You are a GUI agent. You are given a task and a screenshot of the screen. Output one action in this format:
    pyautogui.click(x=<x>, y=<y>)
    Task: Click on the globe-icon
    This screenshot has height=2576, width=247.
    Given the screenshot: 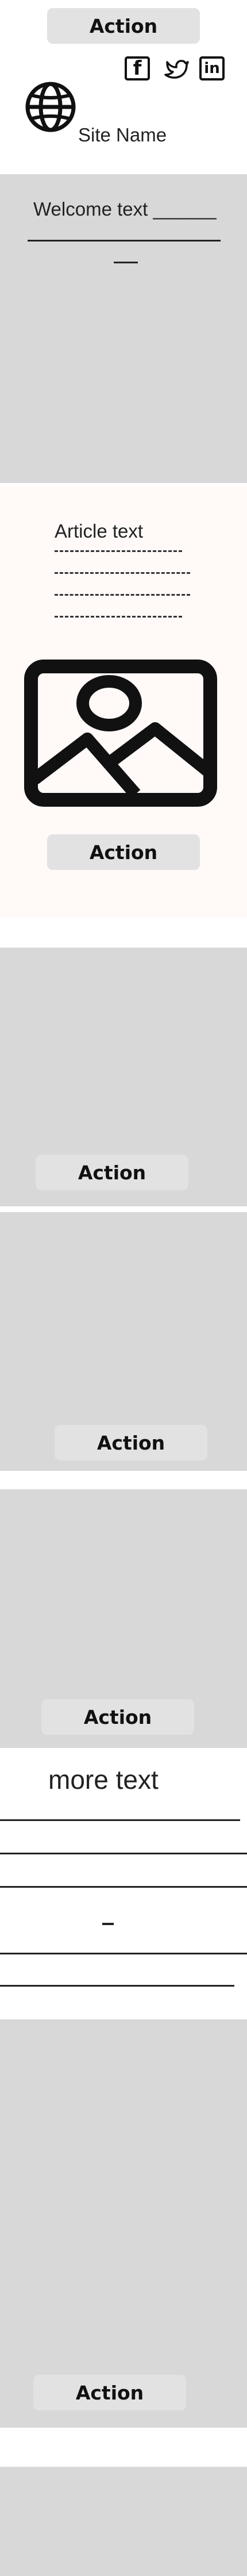 What is the action you would take?
    pyautogui.click(x=50, y=106)
    